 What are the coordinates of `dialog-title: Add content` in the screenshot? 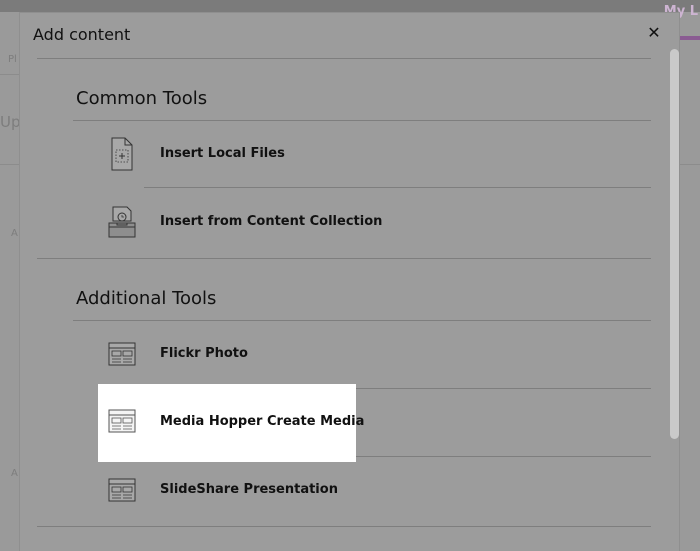 It's located at (82, 34).